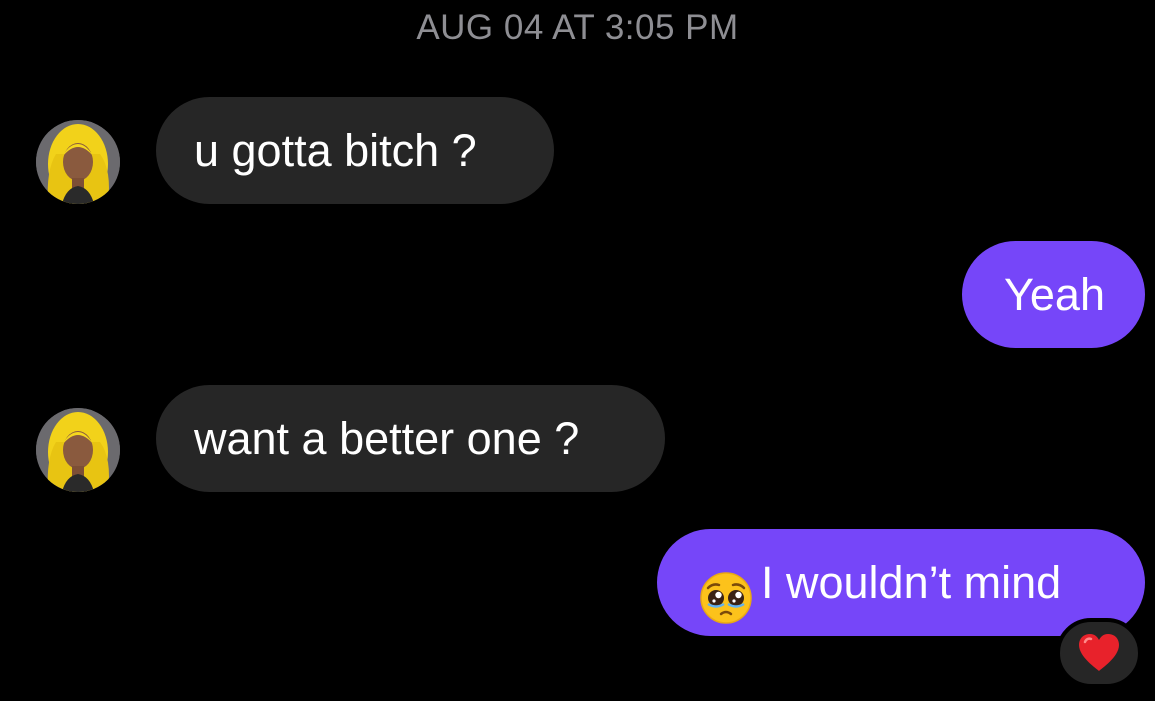 The width and height of the screenshot is (1155, 701). Describe the element at coordinates (335, 150) in the screenshot. I see `message-text: u gotta bitch ?` at that location.